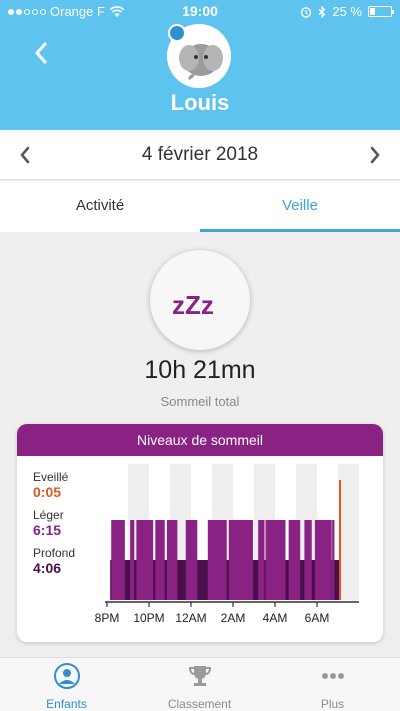  Describe the element at coordinates (148, 618) in the screenshot. I see `chart-x-tick-label: 10PM` at that location.